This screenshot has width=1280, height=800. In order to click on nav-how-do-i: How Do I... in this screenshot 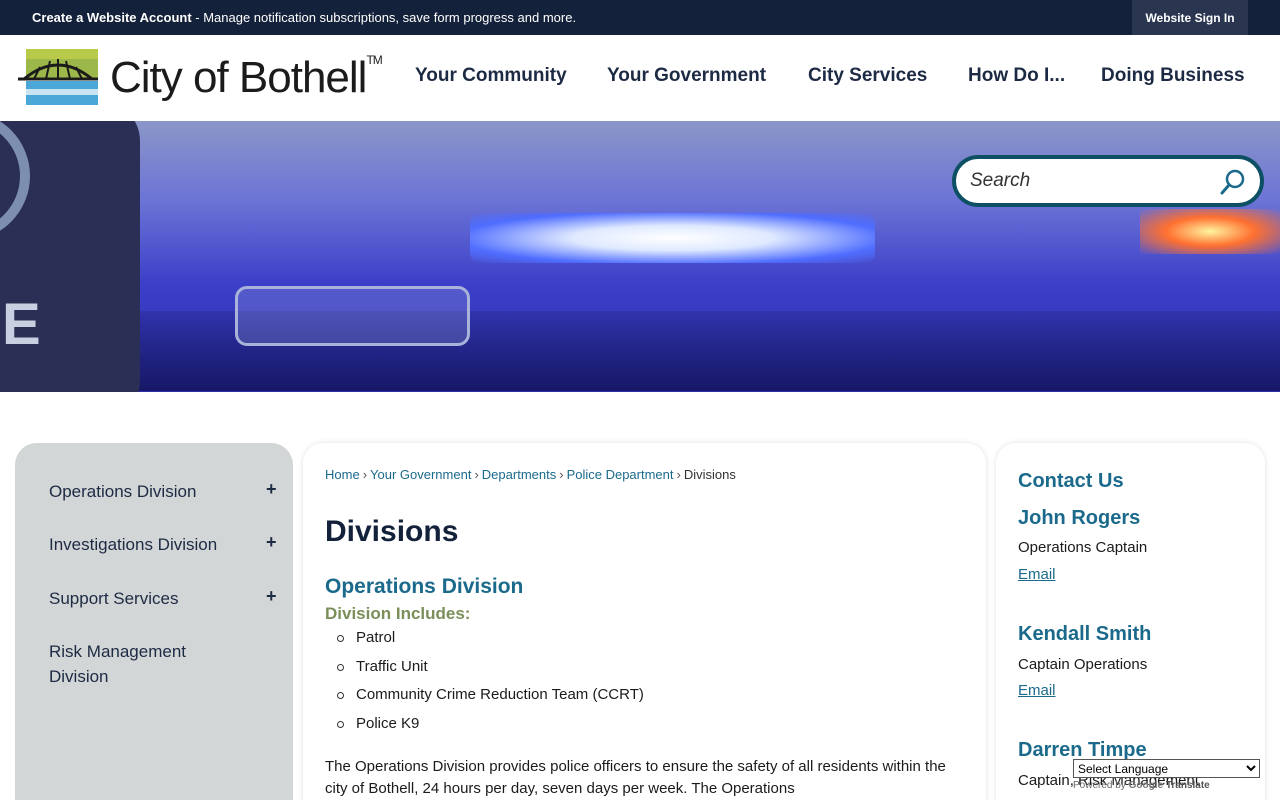, I will do `click(1016, 76)`.